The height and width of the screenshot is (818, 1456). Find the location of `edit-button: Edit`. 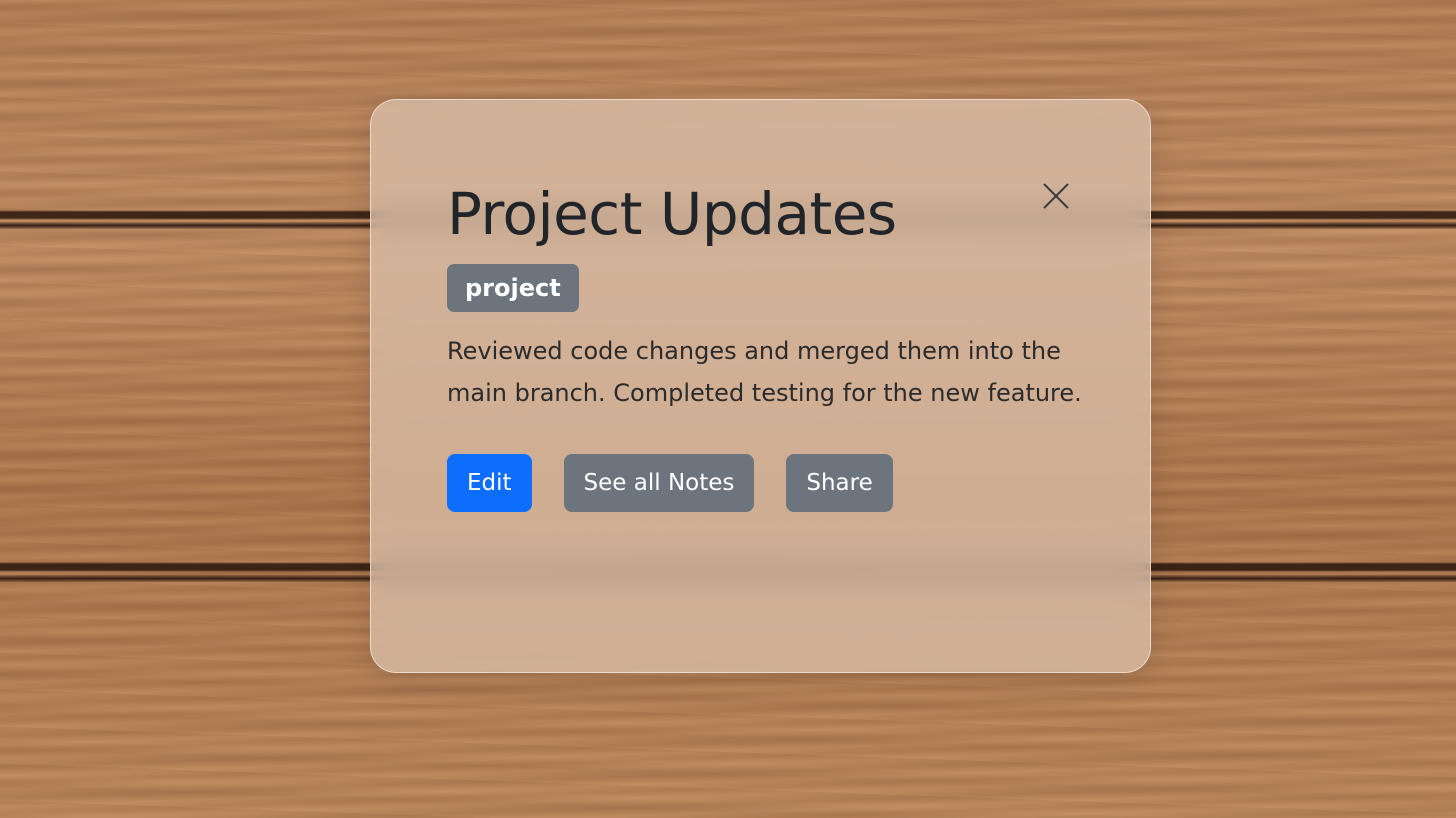

edit-button: Edit is located at coordinates (489, 483).